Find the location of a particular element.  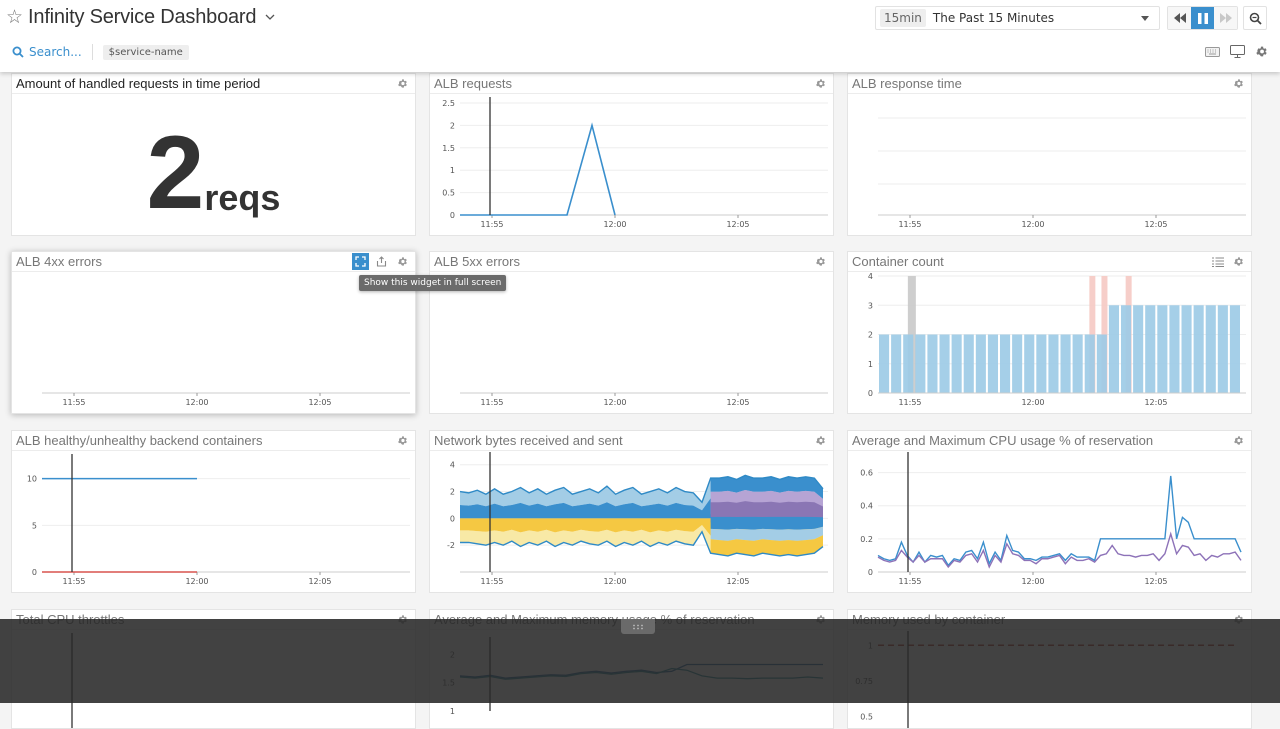

rewind-button is located at coordinates (1179, 18).